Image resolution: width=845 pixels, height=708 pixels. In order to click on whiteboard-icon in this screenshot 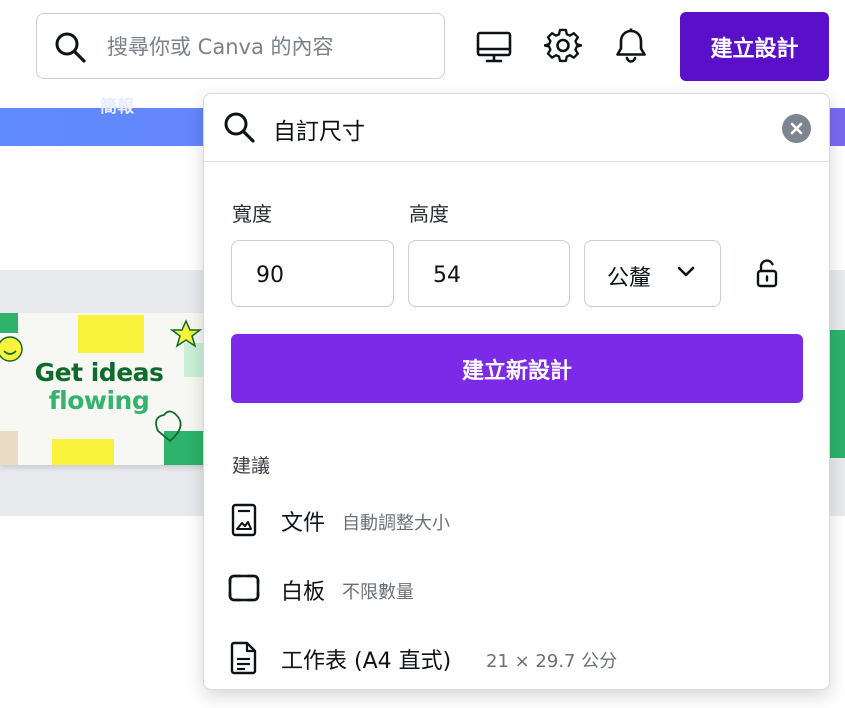, I will do `click(244, 588)`.